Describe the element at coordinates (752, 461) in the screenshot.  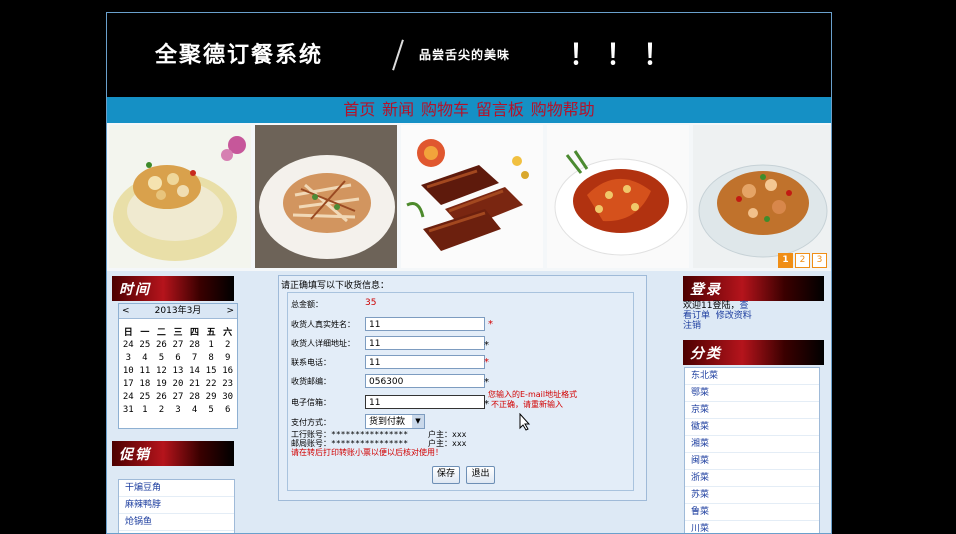
I see `category-item: 闽菜` at that location.